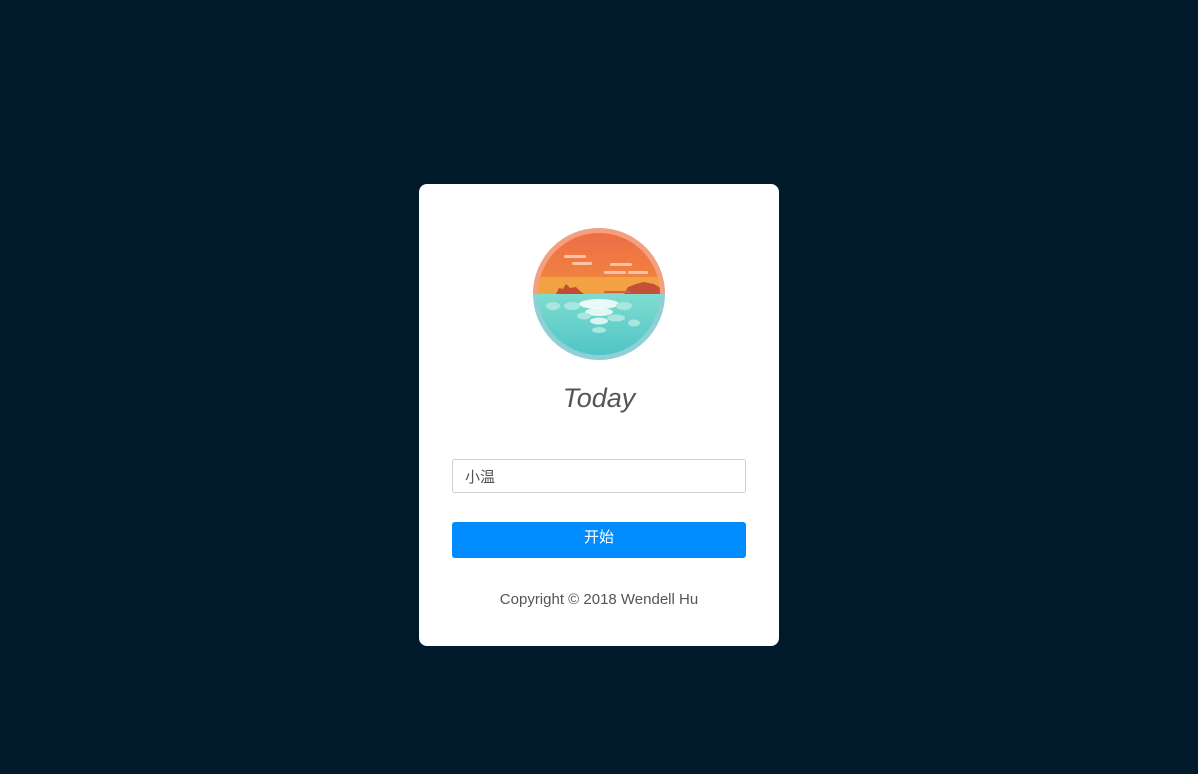  Describe the element at coordinates (599, 398) in the screenshot. I see `app-title: Today` at that location.